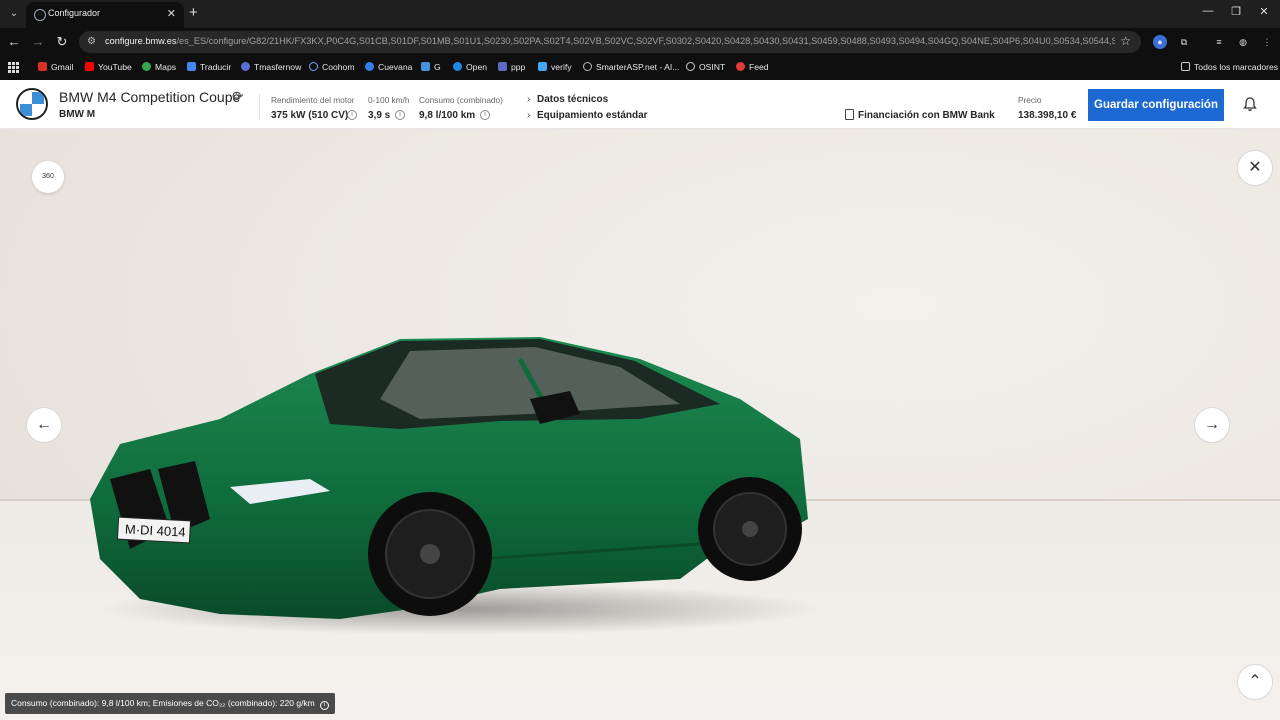 The width and height of the screenshot is (1280, 720). What do you see at coordinates (271, 67) in the screenshot?
I see `bookmark-tmasfernow: Tmasfernow` at bounding box center [271, 67].